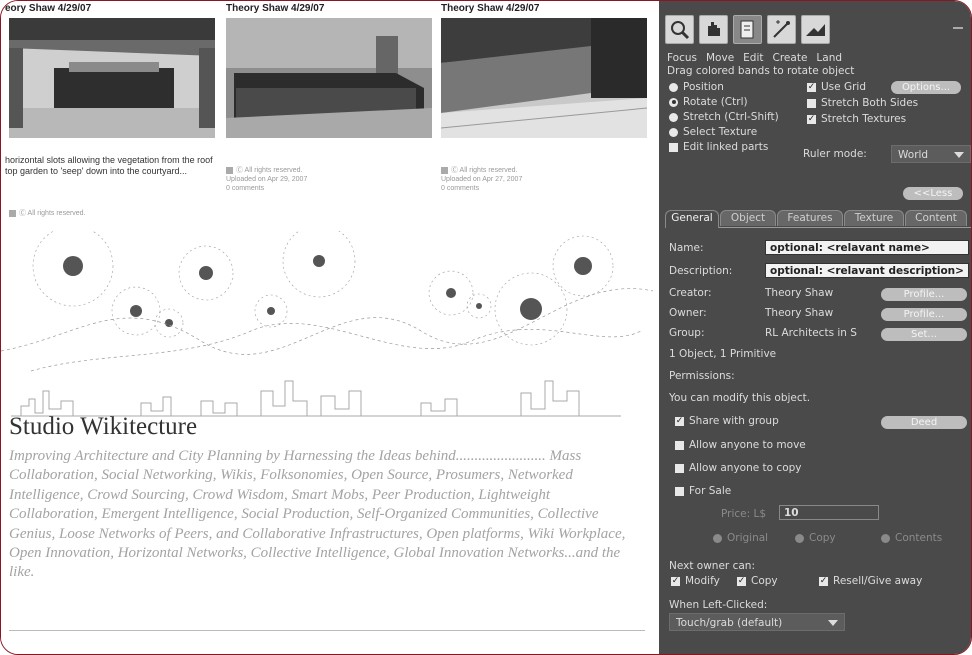 This screenshot has width=972, height=655. Describe the element at coordinates (829, 512) in the screenshot. I see `price-input: 10` at that location.